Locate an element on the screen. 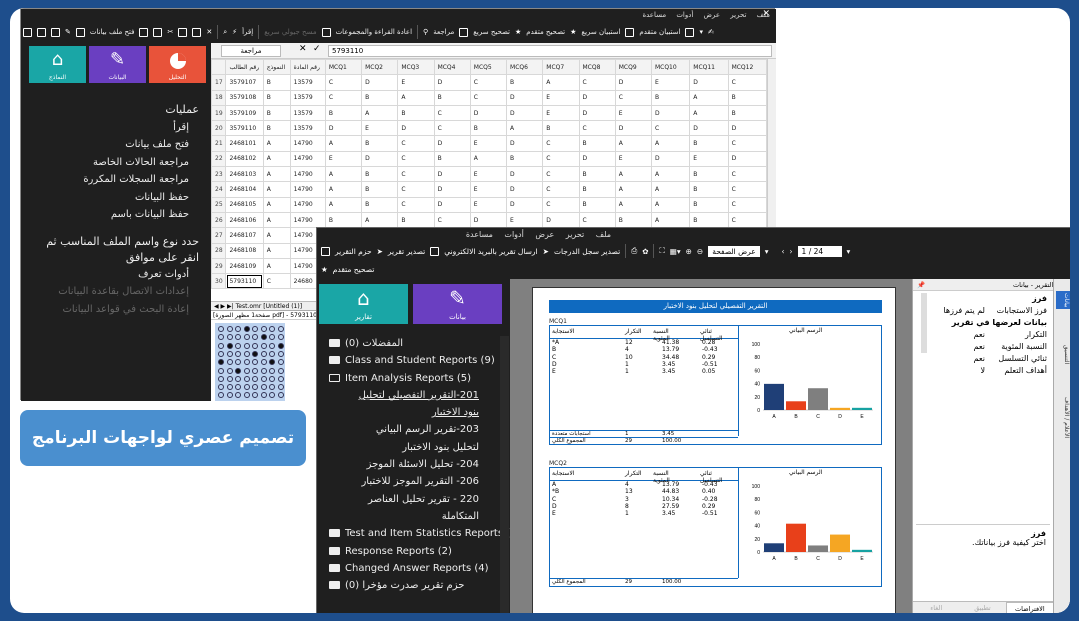 This screenshot has height=621, width=1079. table-row: 25 2468105 A 14790 A B C D E D C B A A B C is located at coordinates (489, 204).